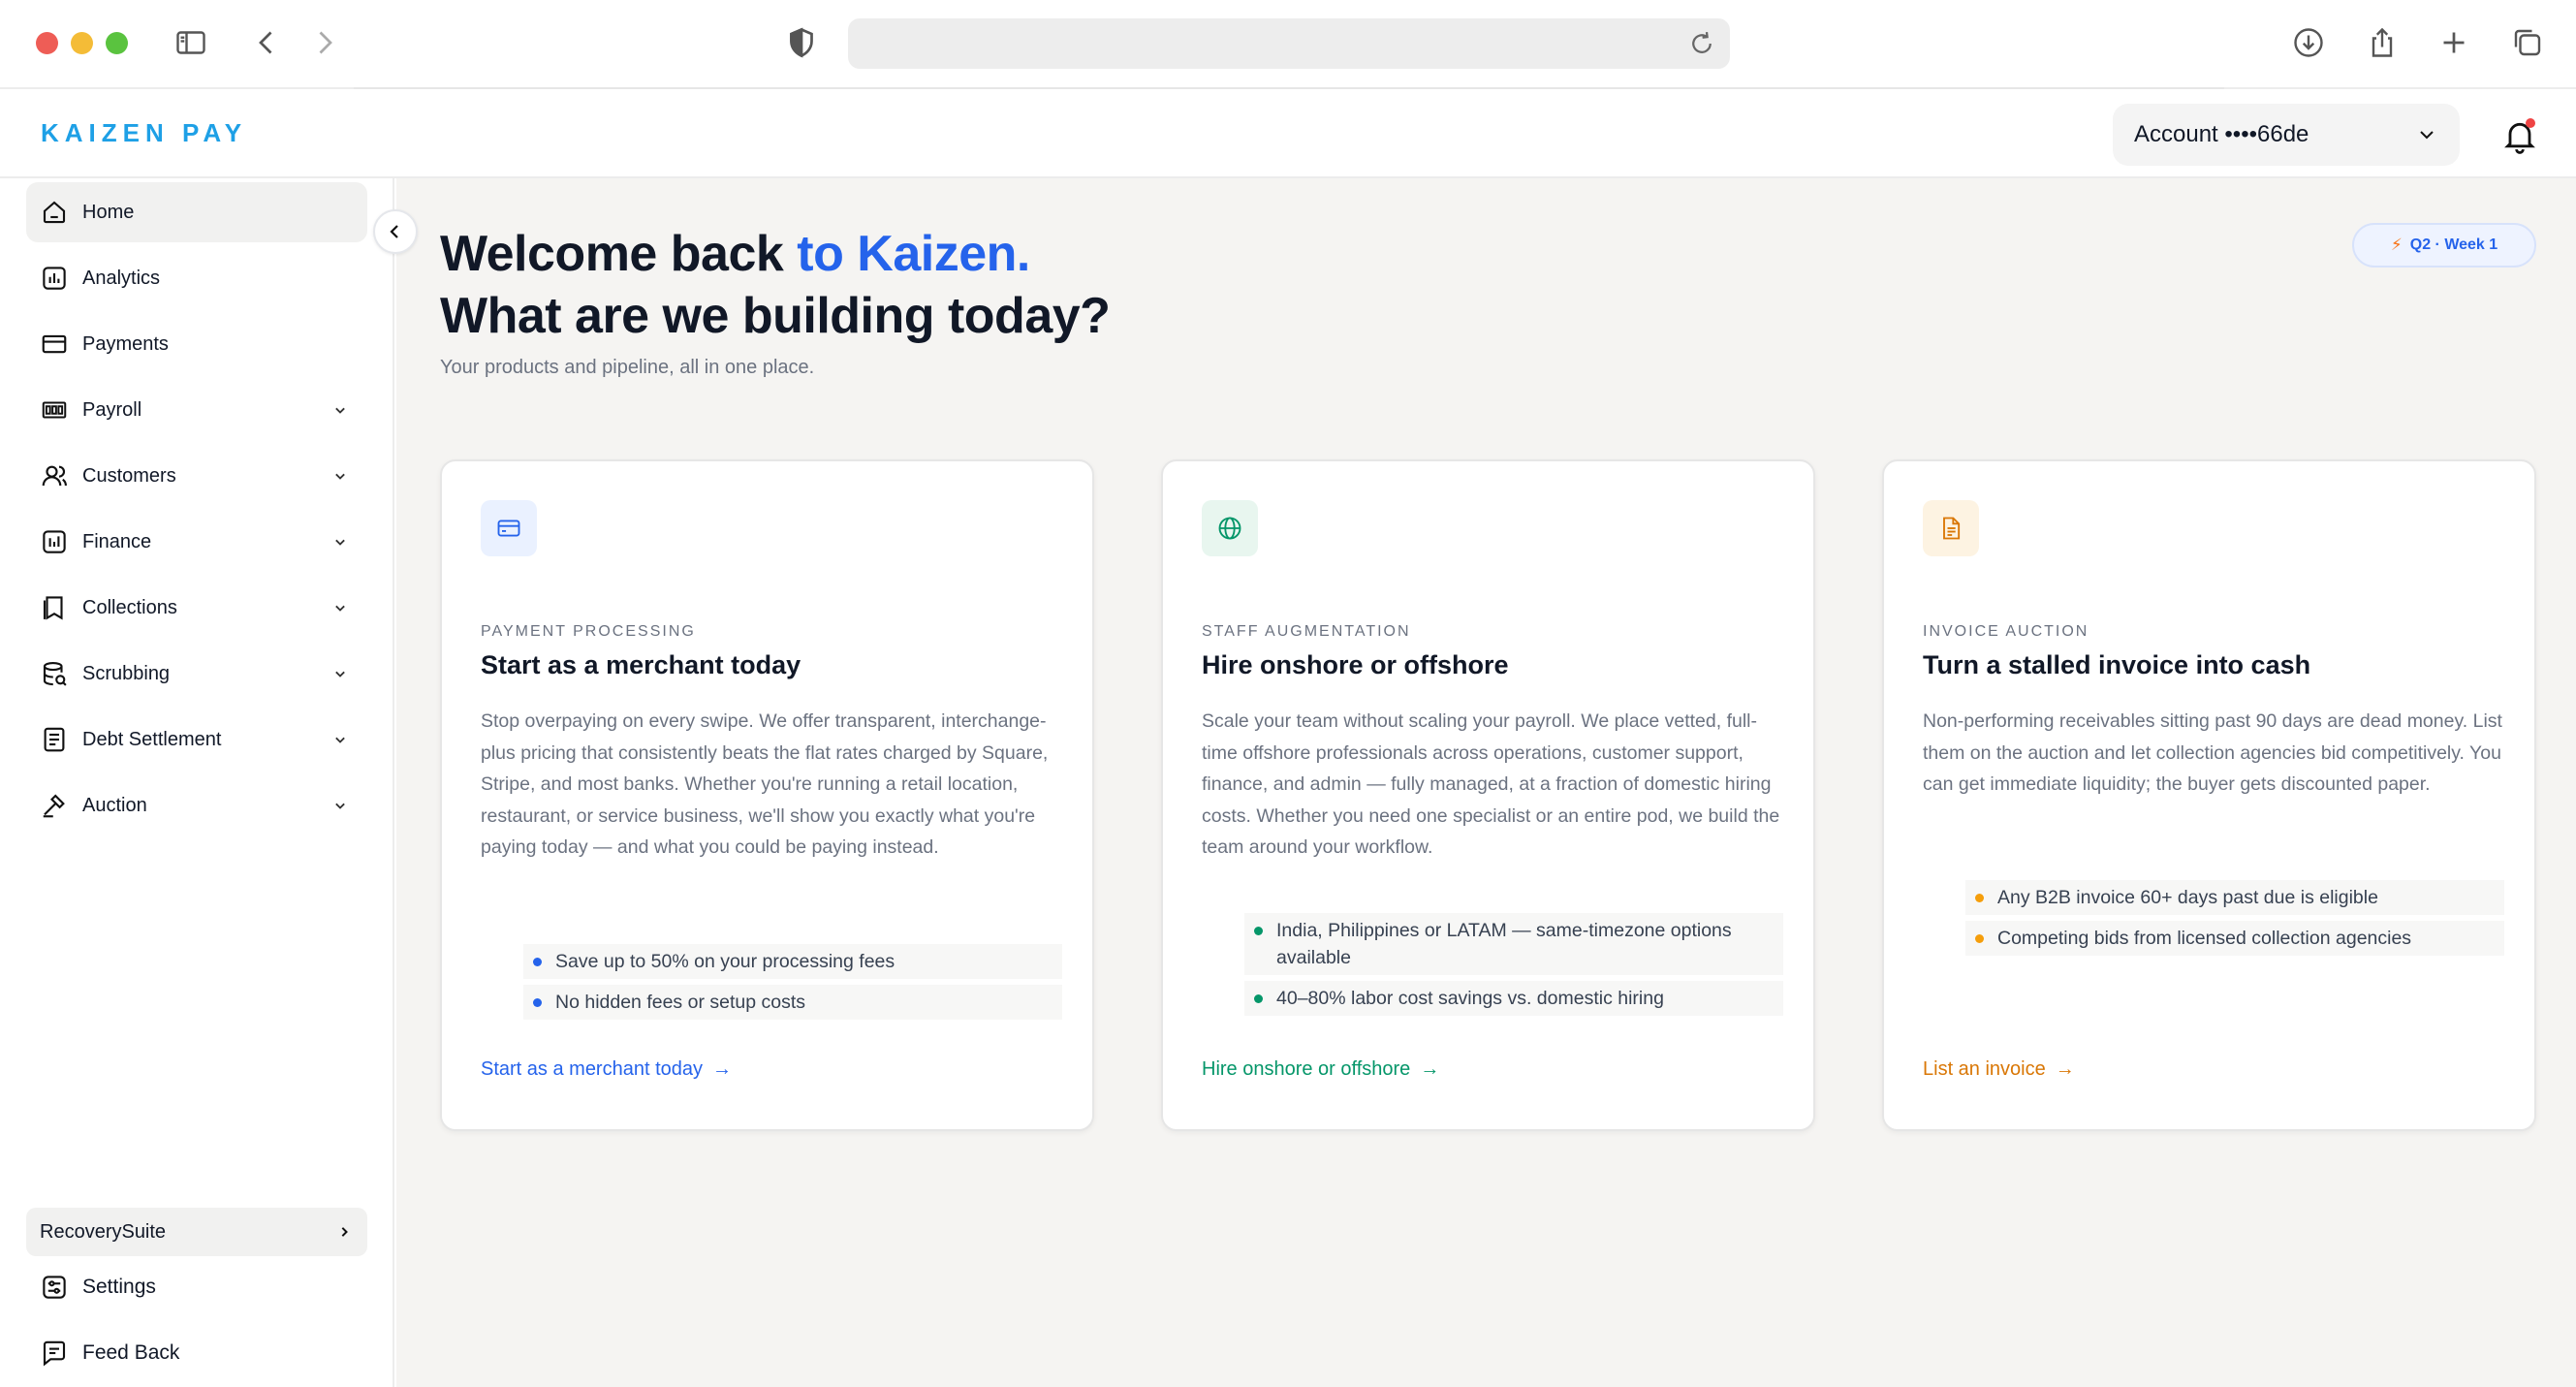 This screenshot has height=1387, width=2576. What do you see at coordinates (792, 1002) in the screenshot?
I see `list-item: No hidden fees or setup costs` at bounding box center [792, 1002].